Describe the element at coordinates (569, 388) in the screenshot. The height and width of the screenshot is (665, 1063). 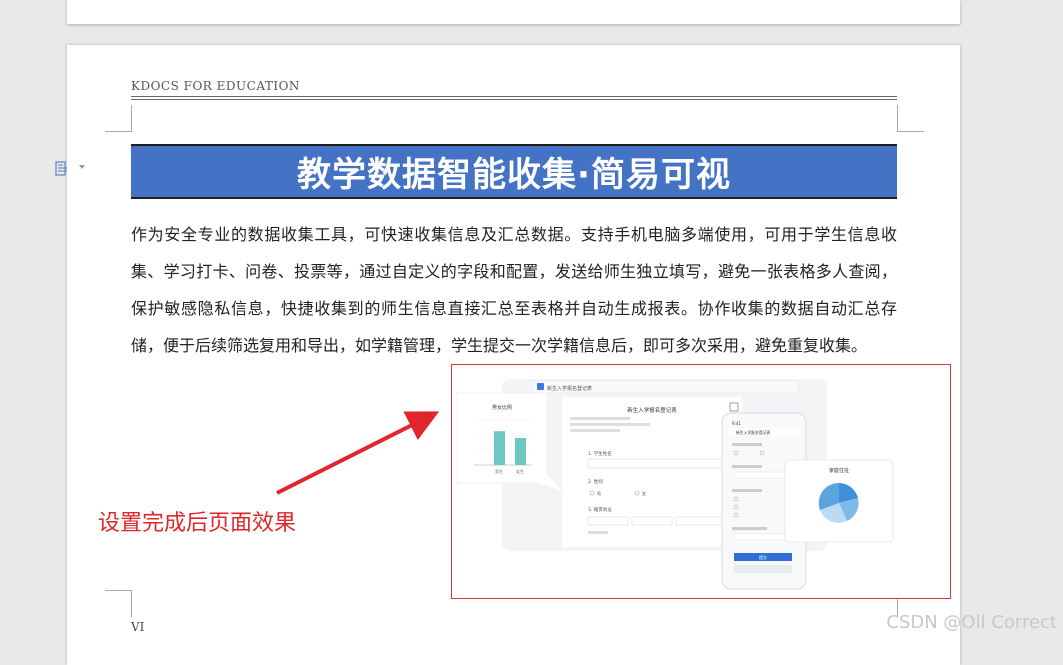
I see `window-title: 新生入学报名登记表` at that location.